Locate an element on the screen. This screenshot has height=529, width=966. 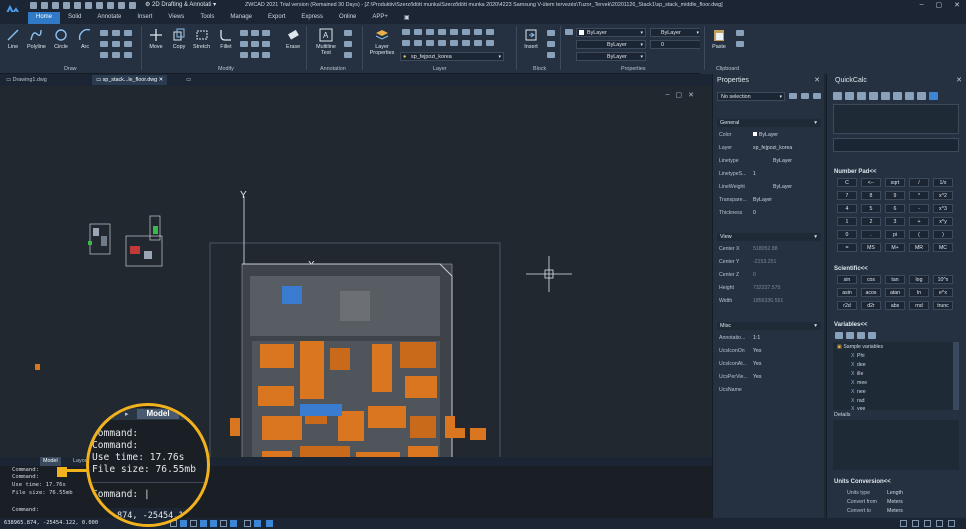
numpad-key: - is located at coordinates (919, 208).